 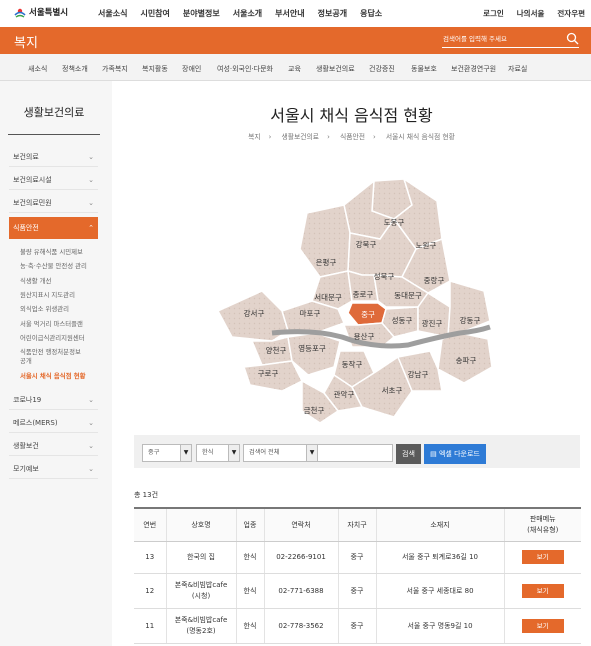 What do you see at coordinates (531, 13) in the screenshot?
I see `my-seoul-link: 나의서울` at bounding box center [531, 13].